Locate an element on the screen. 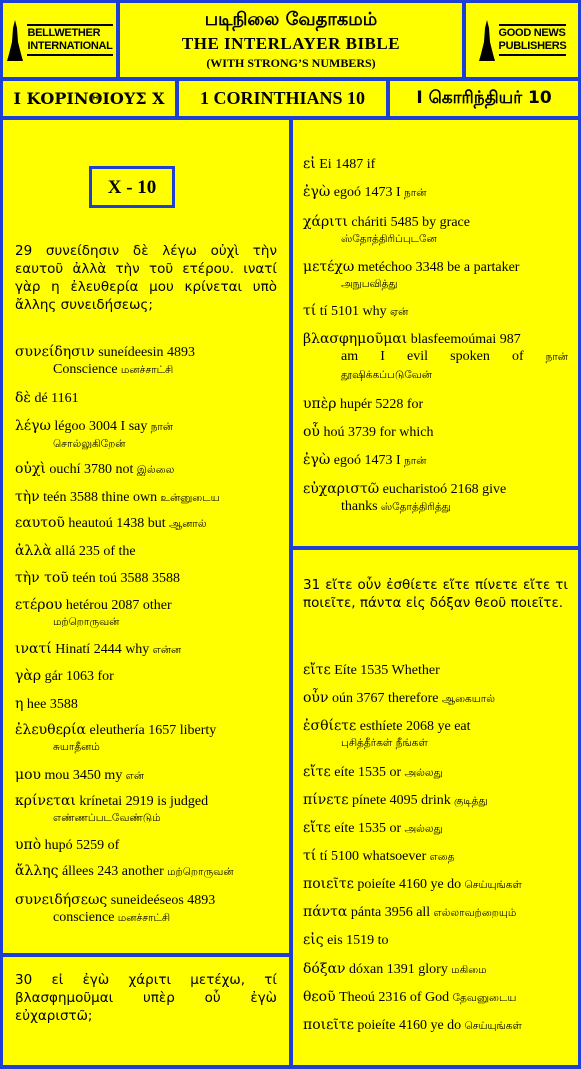  word-entry: τί tí 5100 whatsoever எதை is located at coordinates (435, 857).